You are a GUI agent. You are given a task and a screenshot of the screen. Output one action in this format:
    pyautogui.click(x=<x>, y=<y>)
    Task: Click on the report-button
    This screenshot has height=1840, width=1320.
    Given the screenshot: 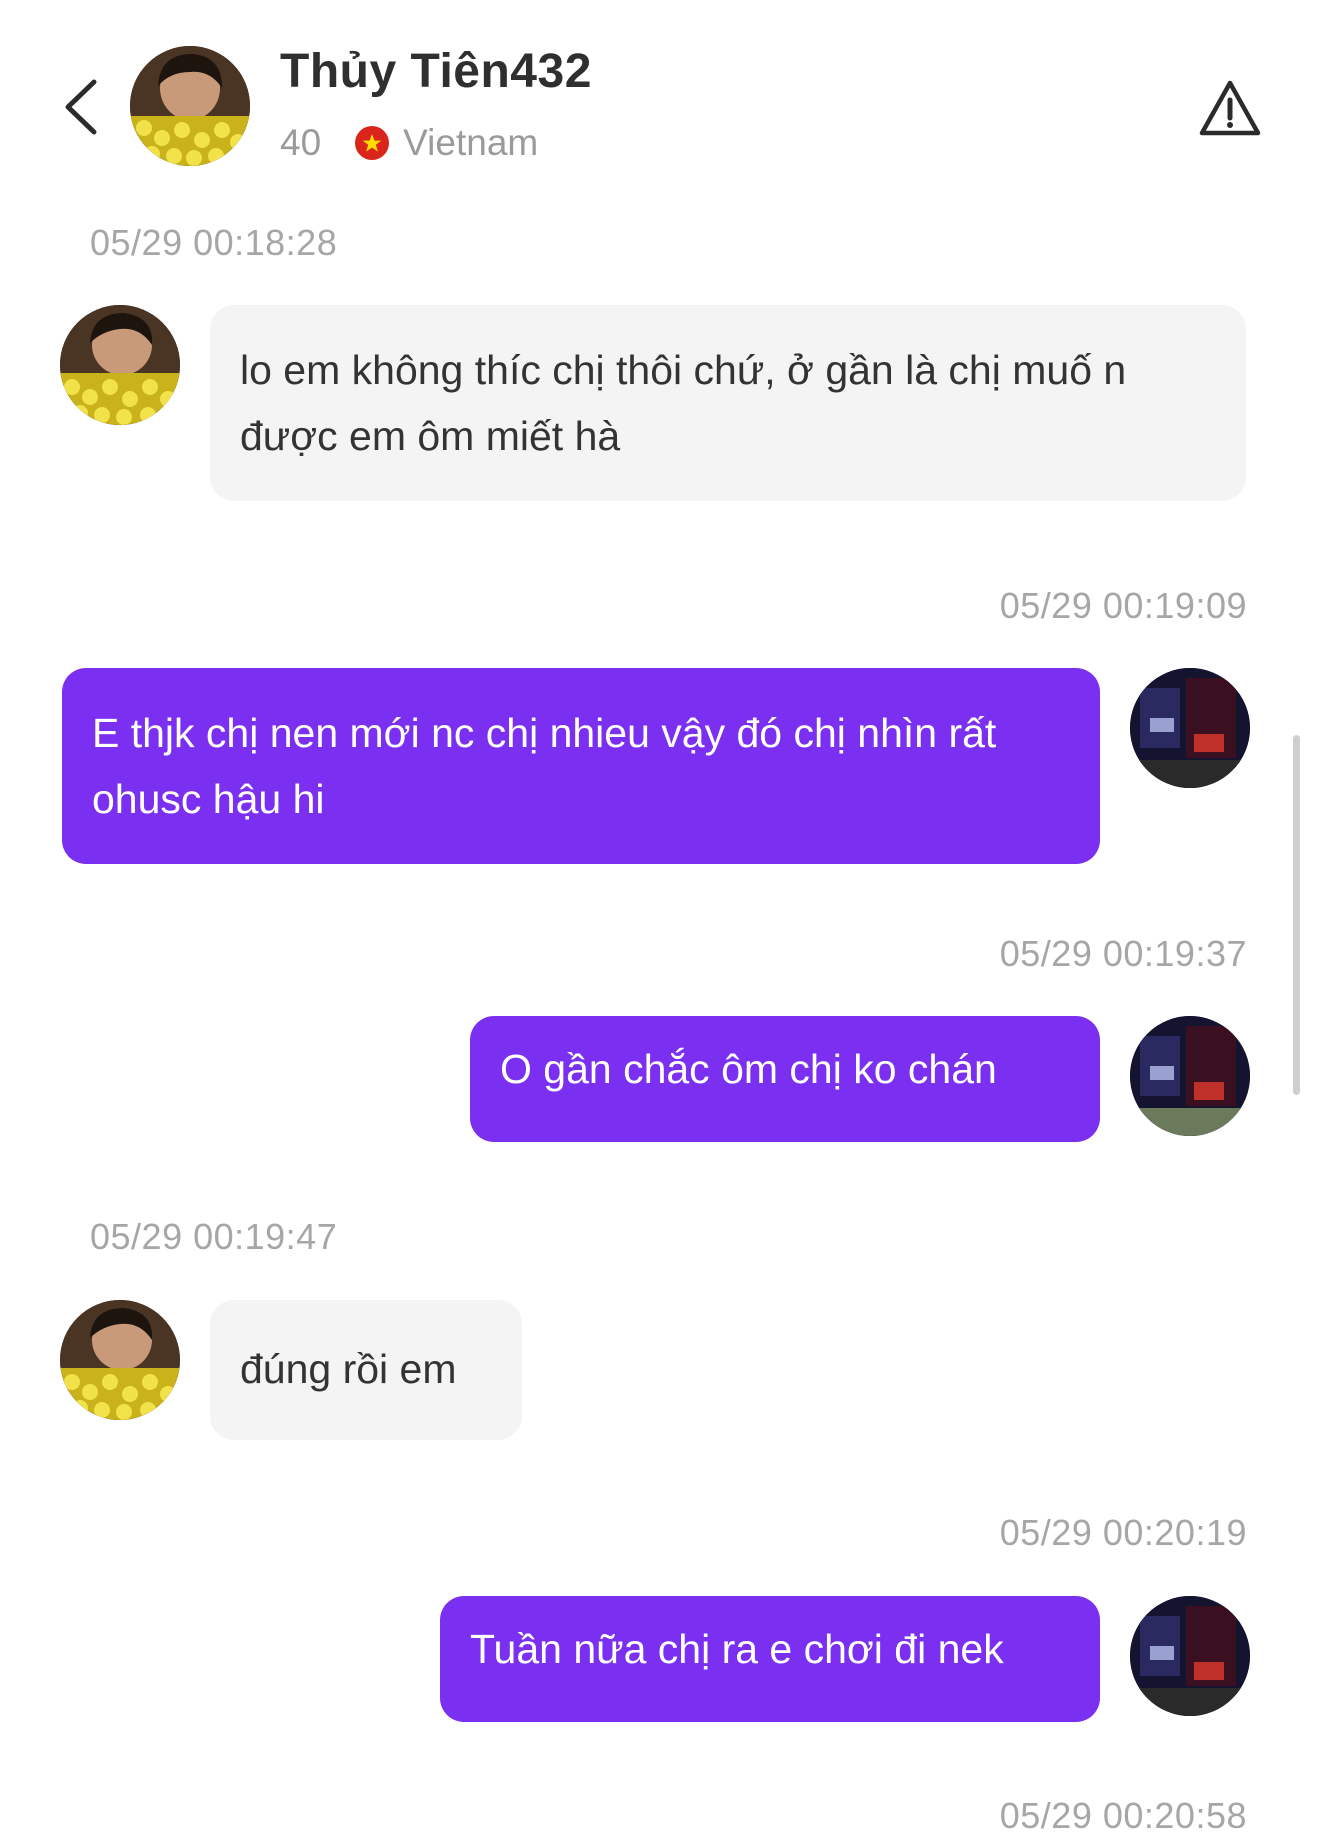 What is the action you would take?
    pyautogui.click(x=1230, y=108)
    